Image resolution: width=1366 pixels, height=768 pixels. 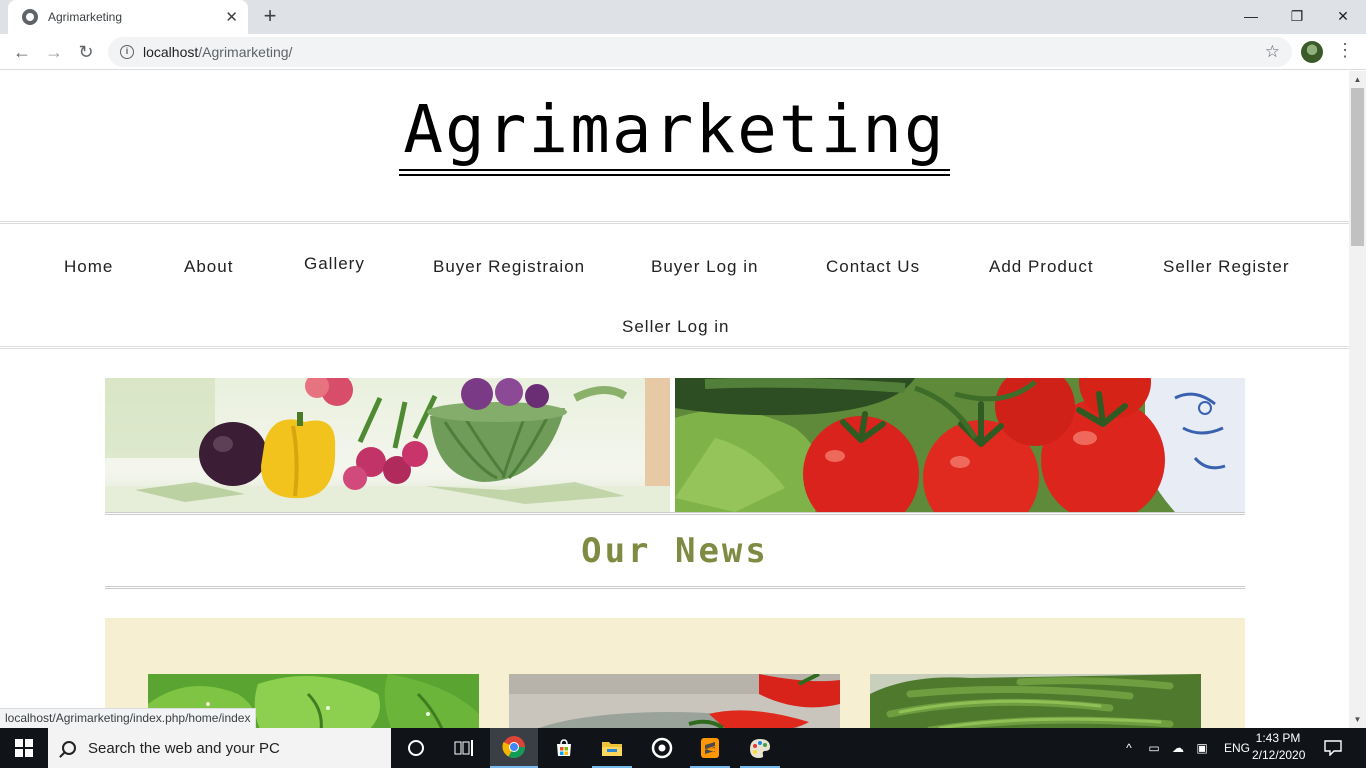 I want to click on bookmark-star-icon: ☆, so click(x=1272, y=52).